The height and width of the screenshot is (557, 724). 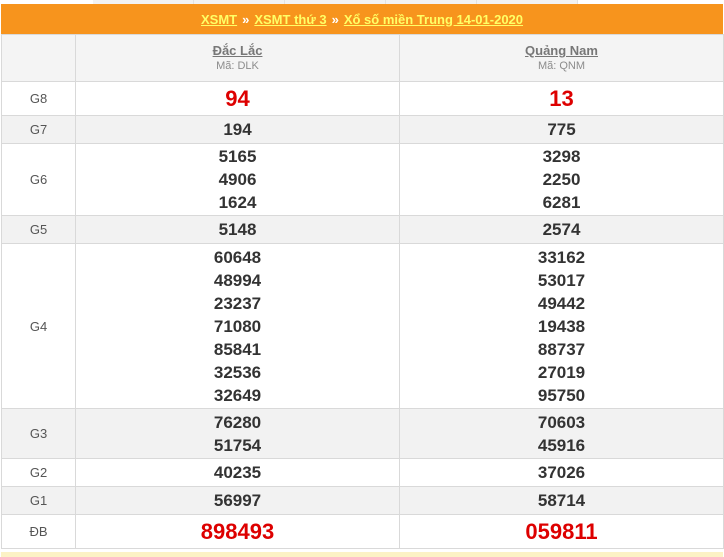 What do you see at coordinates (38, 179) in the screenshot?
I see `prize-label: G6` at bounding box center [38, 179].